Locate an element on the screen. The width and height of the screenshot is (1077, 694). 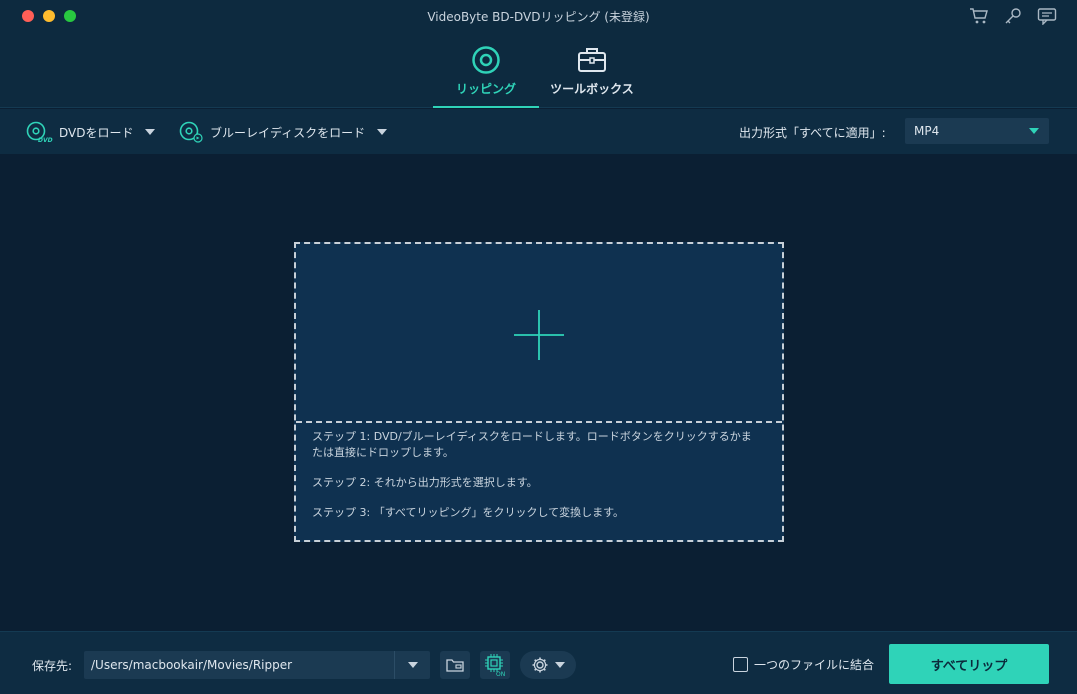
top-icon-group is located at coordinates (1013, 16).